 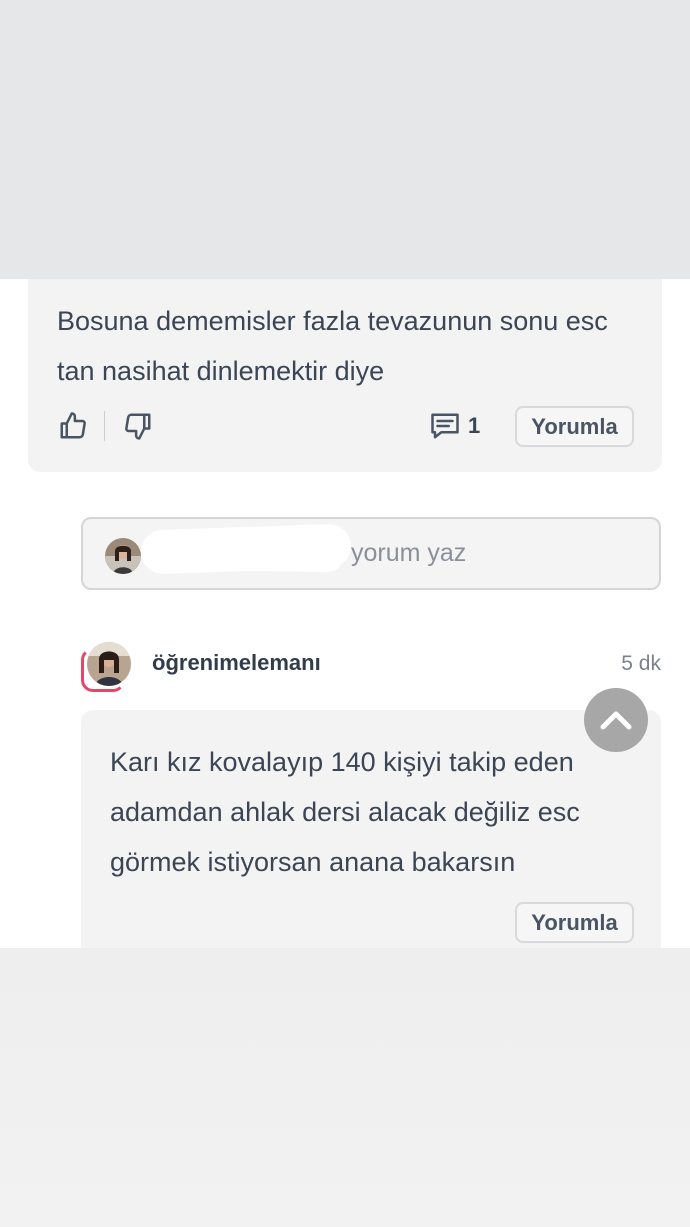 I want to click on action-divider, so click(x=104, y=426).